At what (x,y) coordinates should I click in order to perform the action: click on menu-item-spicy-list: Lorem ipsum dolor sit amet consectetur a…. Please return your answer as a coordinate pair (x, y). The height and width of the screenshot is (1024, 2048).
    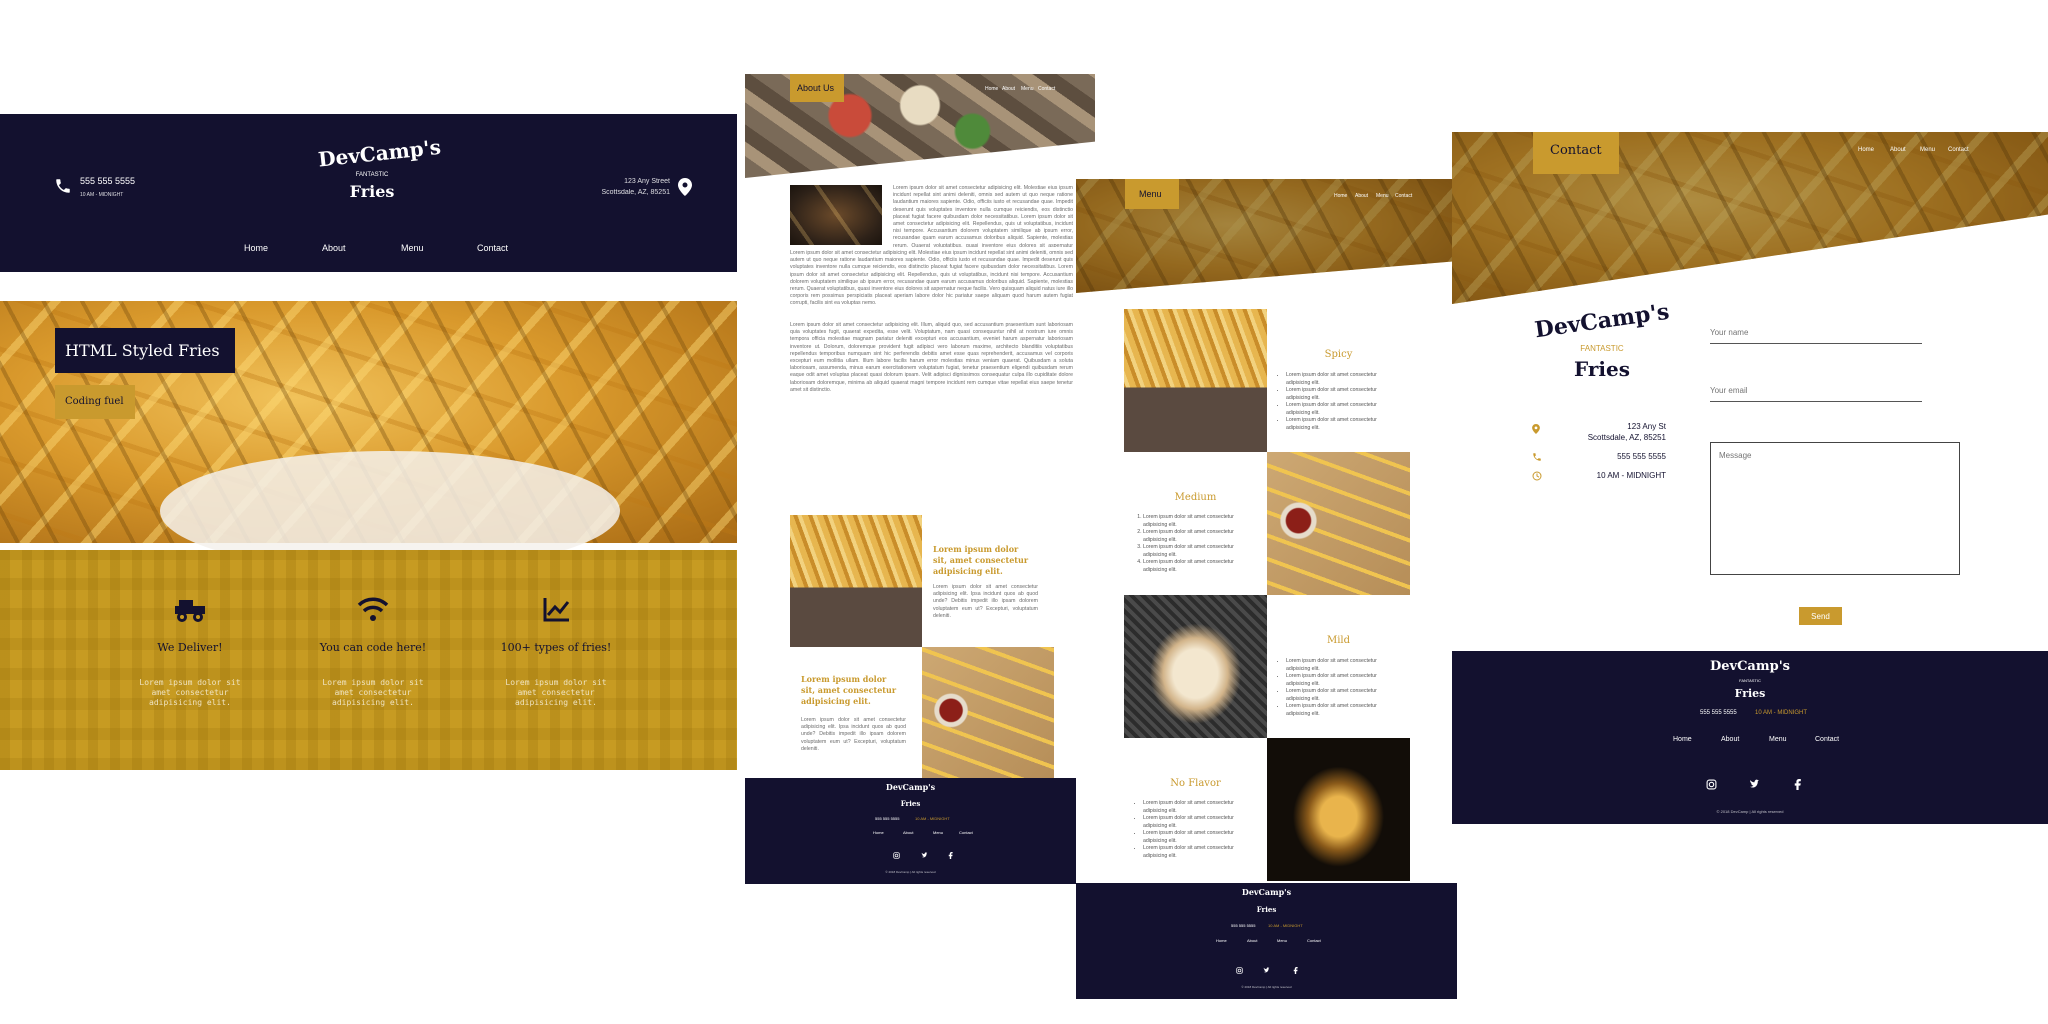
    Looking at the image, I should click on (1343, 402).